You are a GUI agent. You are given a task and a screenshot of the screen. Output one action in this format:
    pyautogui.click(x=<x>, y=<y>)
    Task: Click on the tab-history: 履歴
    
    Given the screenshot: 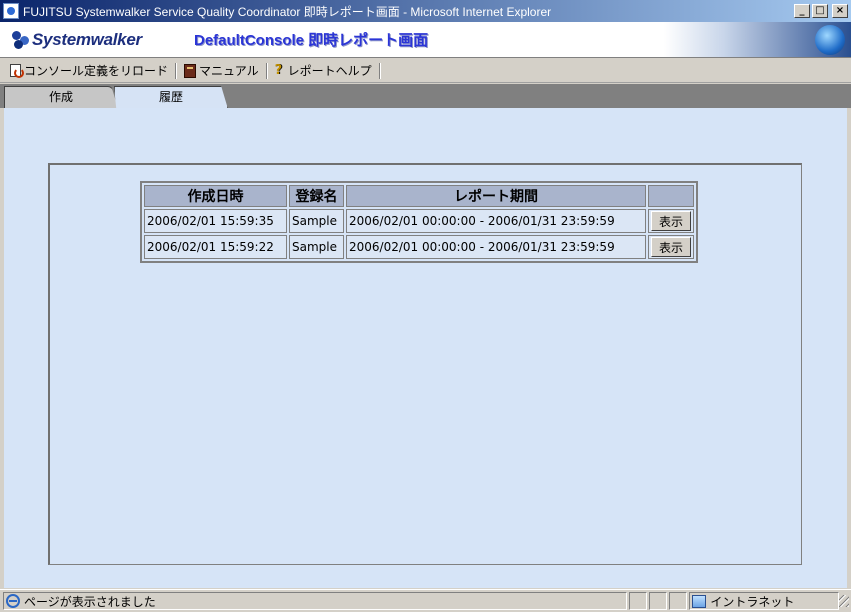 What is the action you would take?
    pyautogui.click(x=171, y=97)
    